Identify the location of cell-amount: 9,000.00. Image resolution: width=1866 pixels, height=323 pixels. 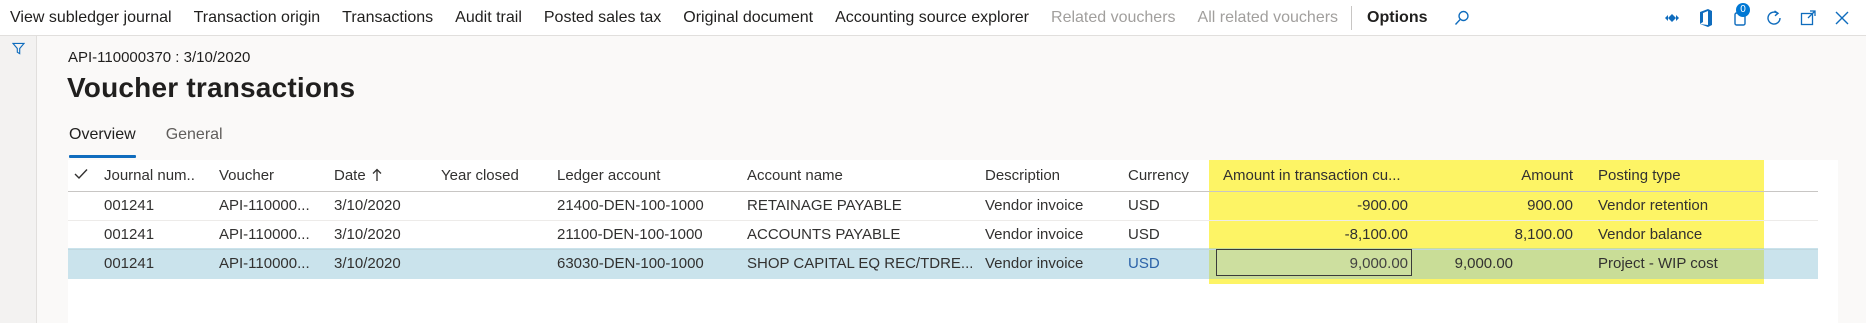
(1483, 263).